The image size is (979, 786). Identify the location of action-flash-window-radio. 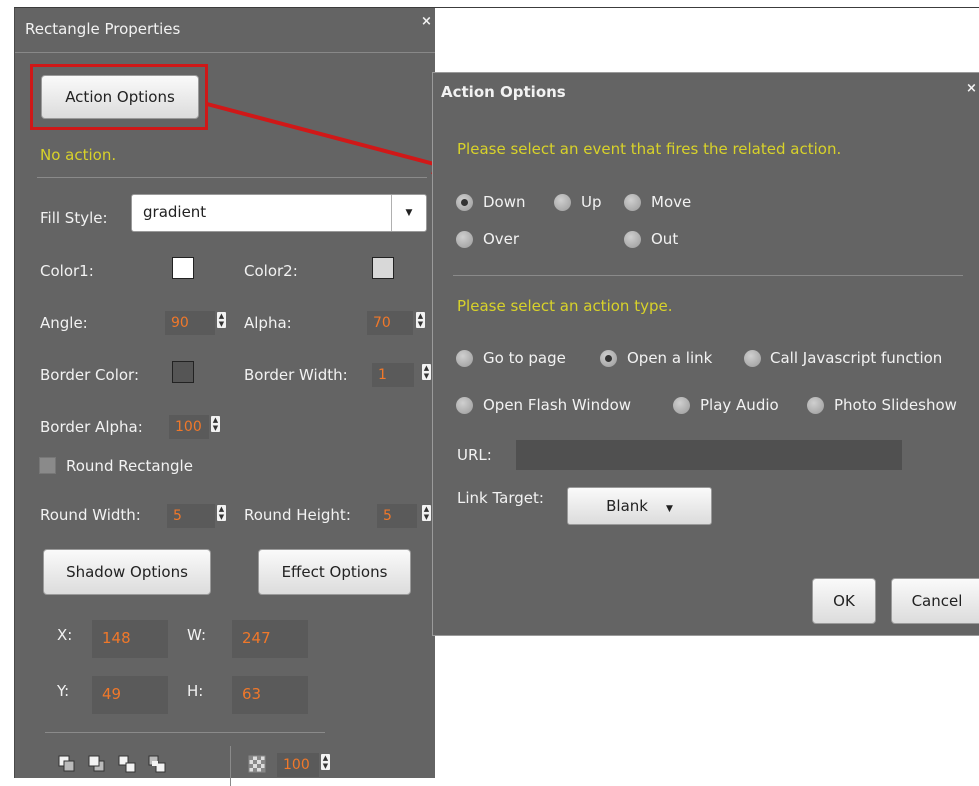
(464, 405).